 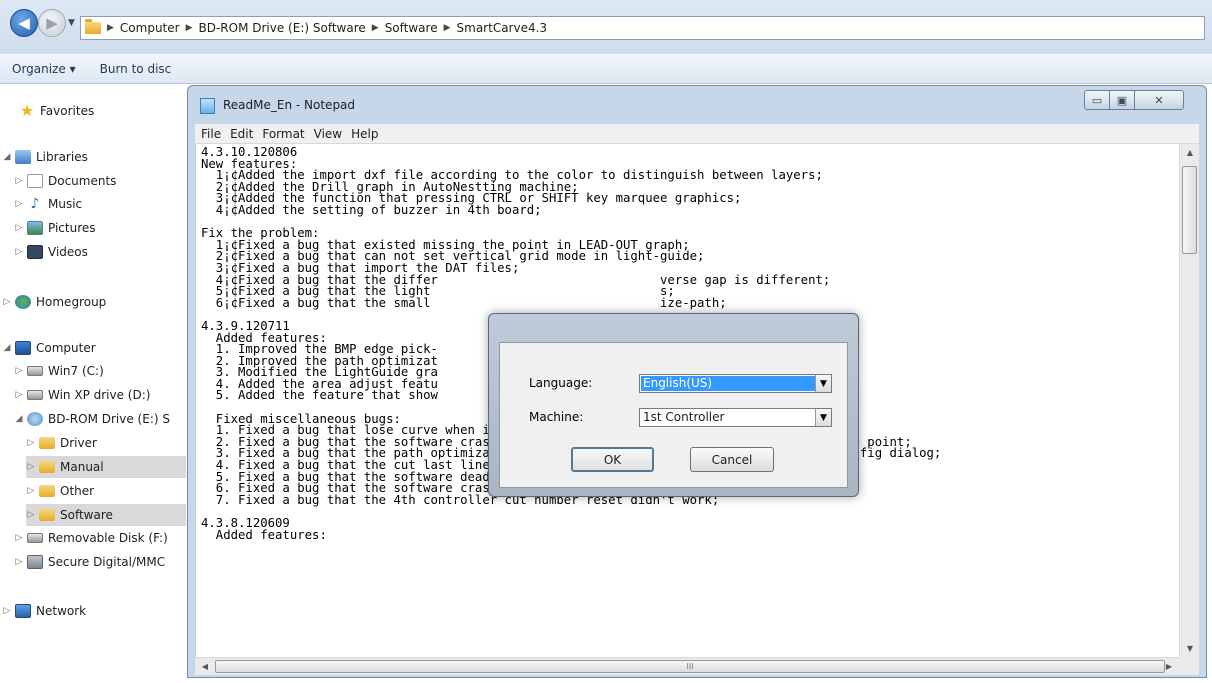 I want to click on nav-label: Software, so click(x=86, y=515).